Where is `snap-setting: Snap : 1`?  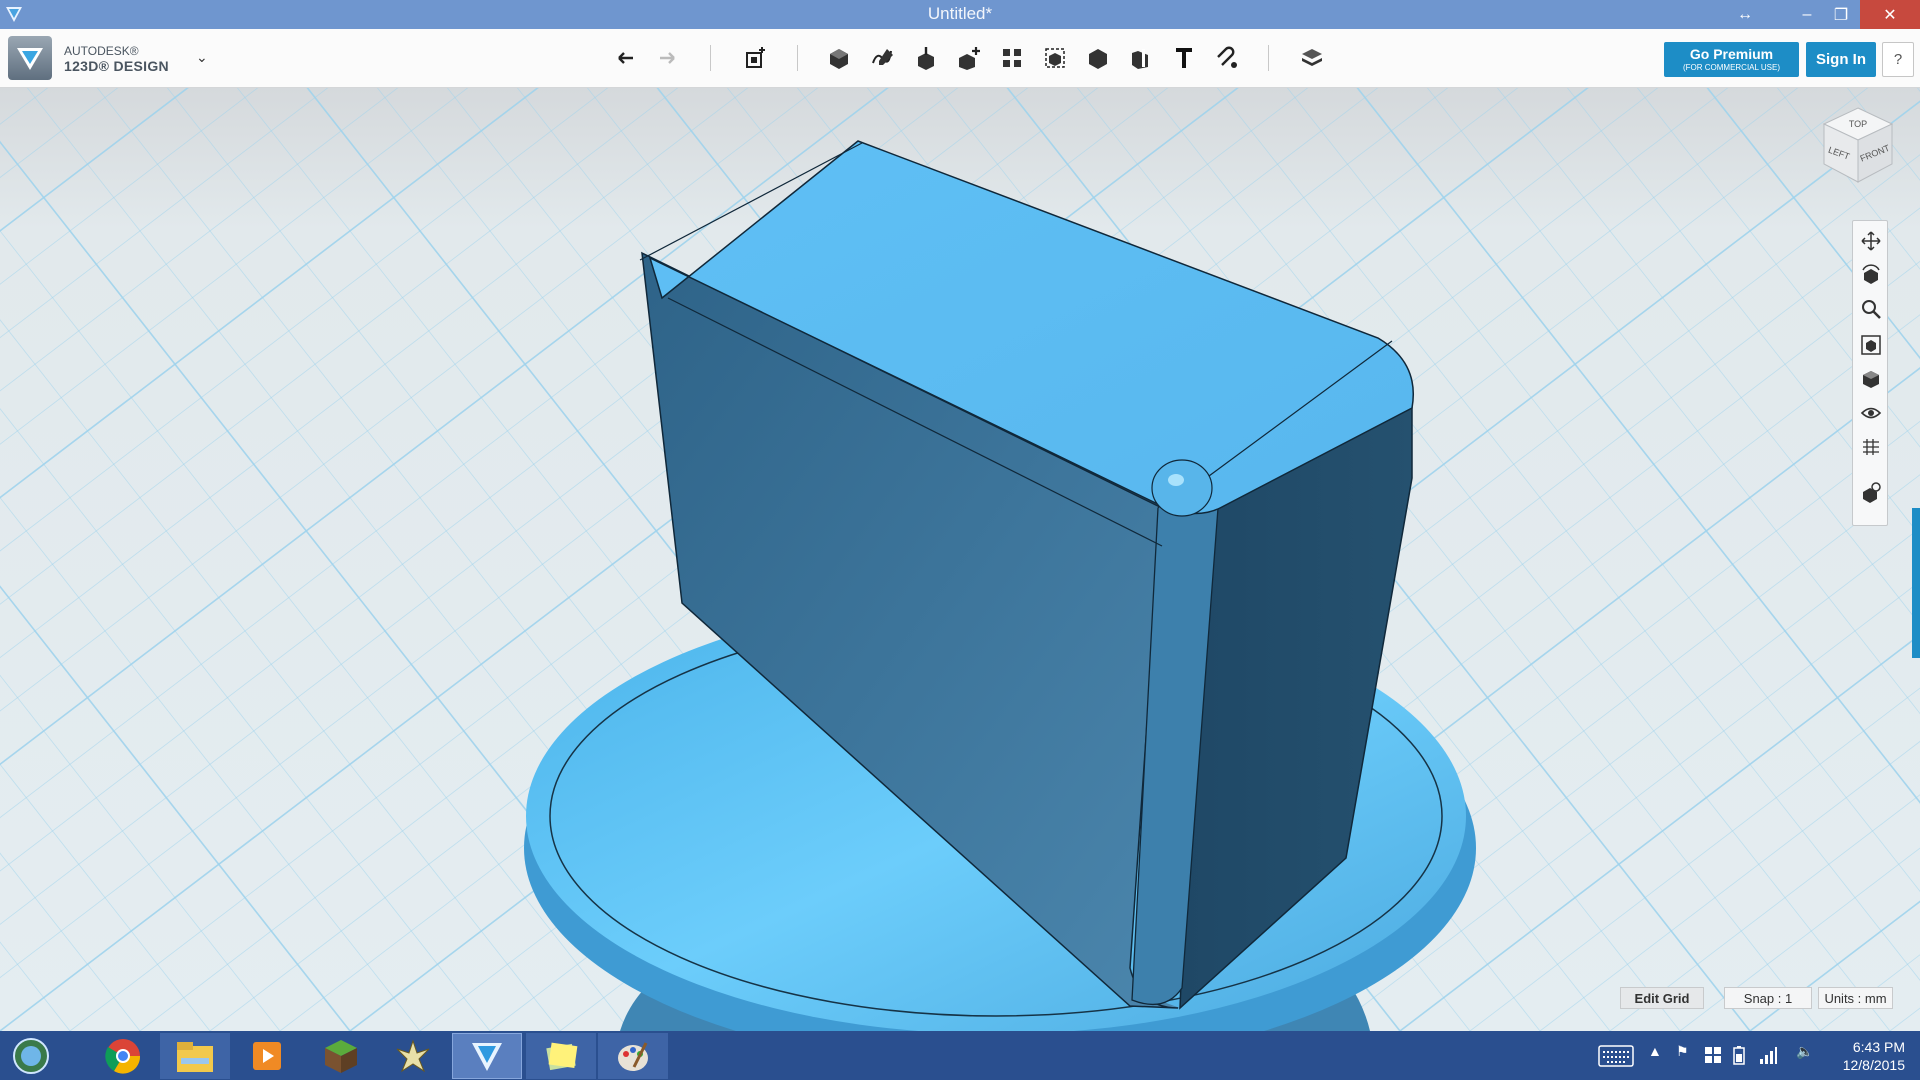 snap-setting: Snap : 1 is located at coordinates (1768, 998).